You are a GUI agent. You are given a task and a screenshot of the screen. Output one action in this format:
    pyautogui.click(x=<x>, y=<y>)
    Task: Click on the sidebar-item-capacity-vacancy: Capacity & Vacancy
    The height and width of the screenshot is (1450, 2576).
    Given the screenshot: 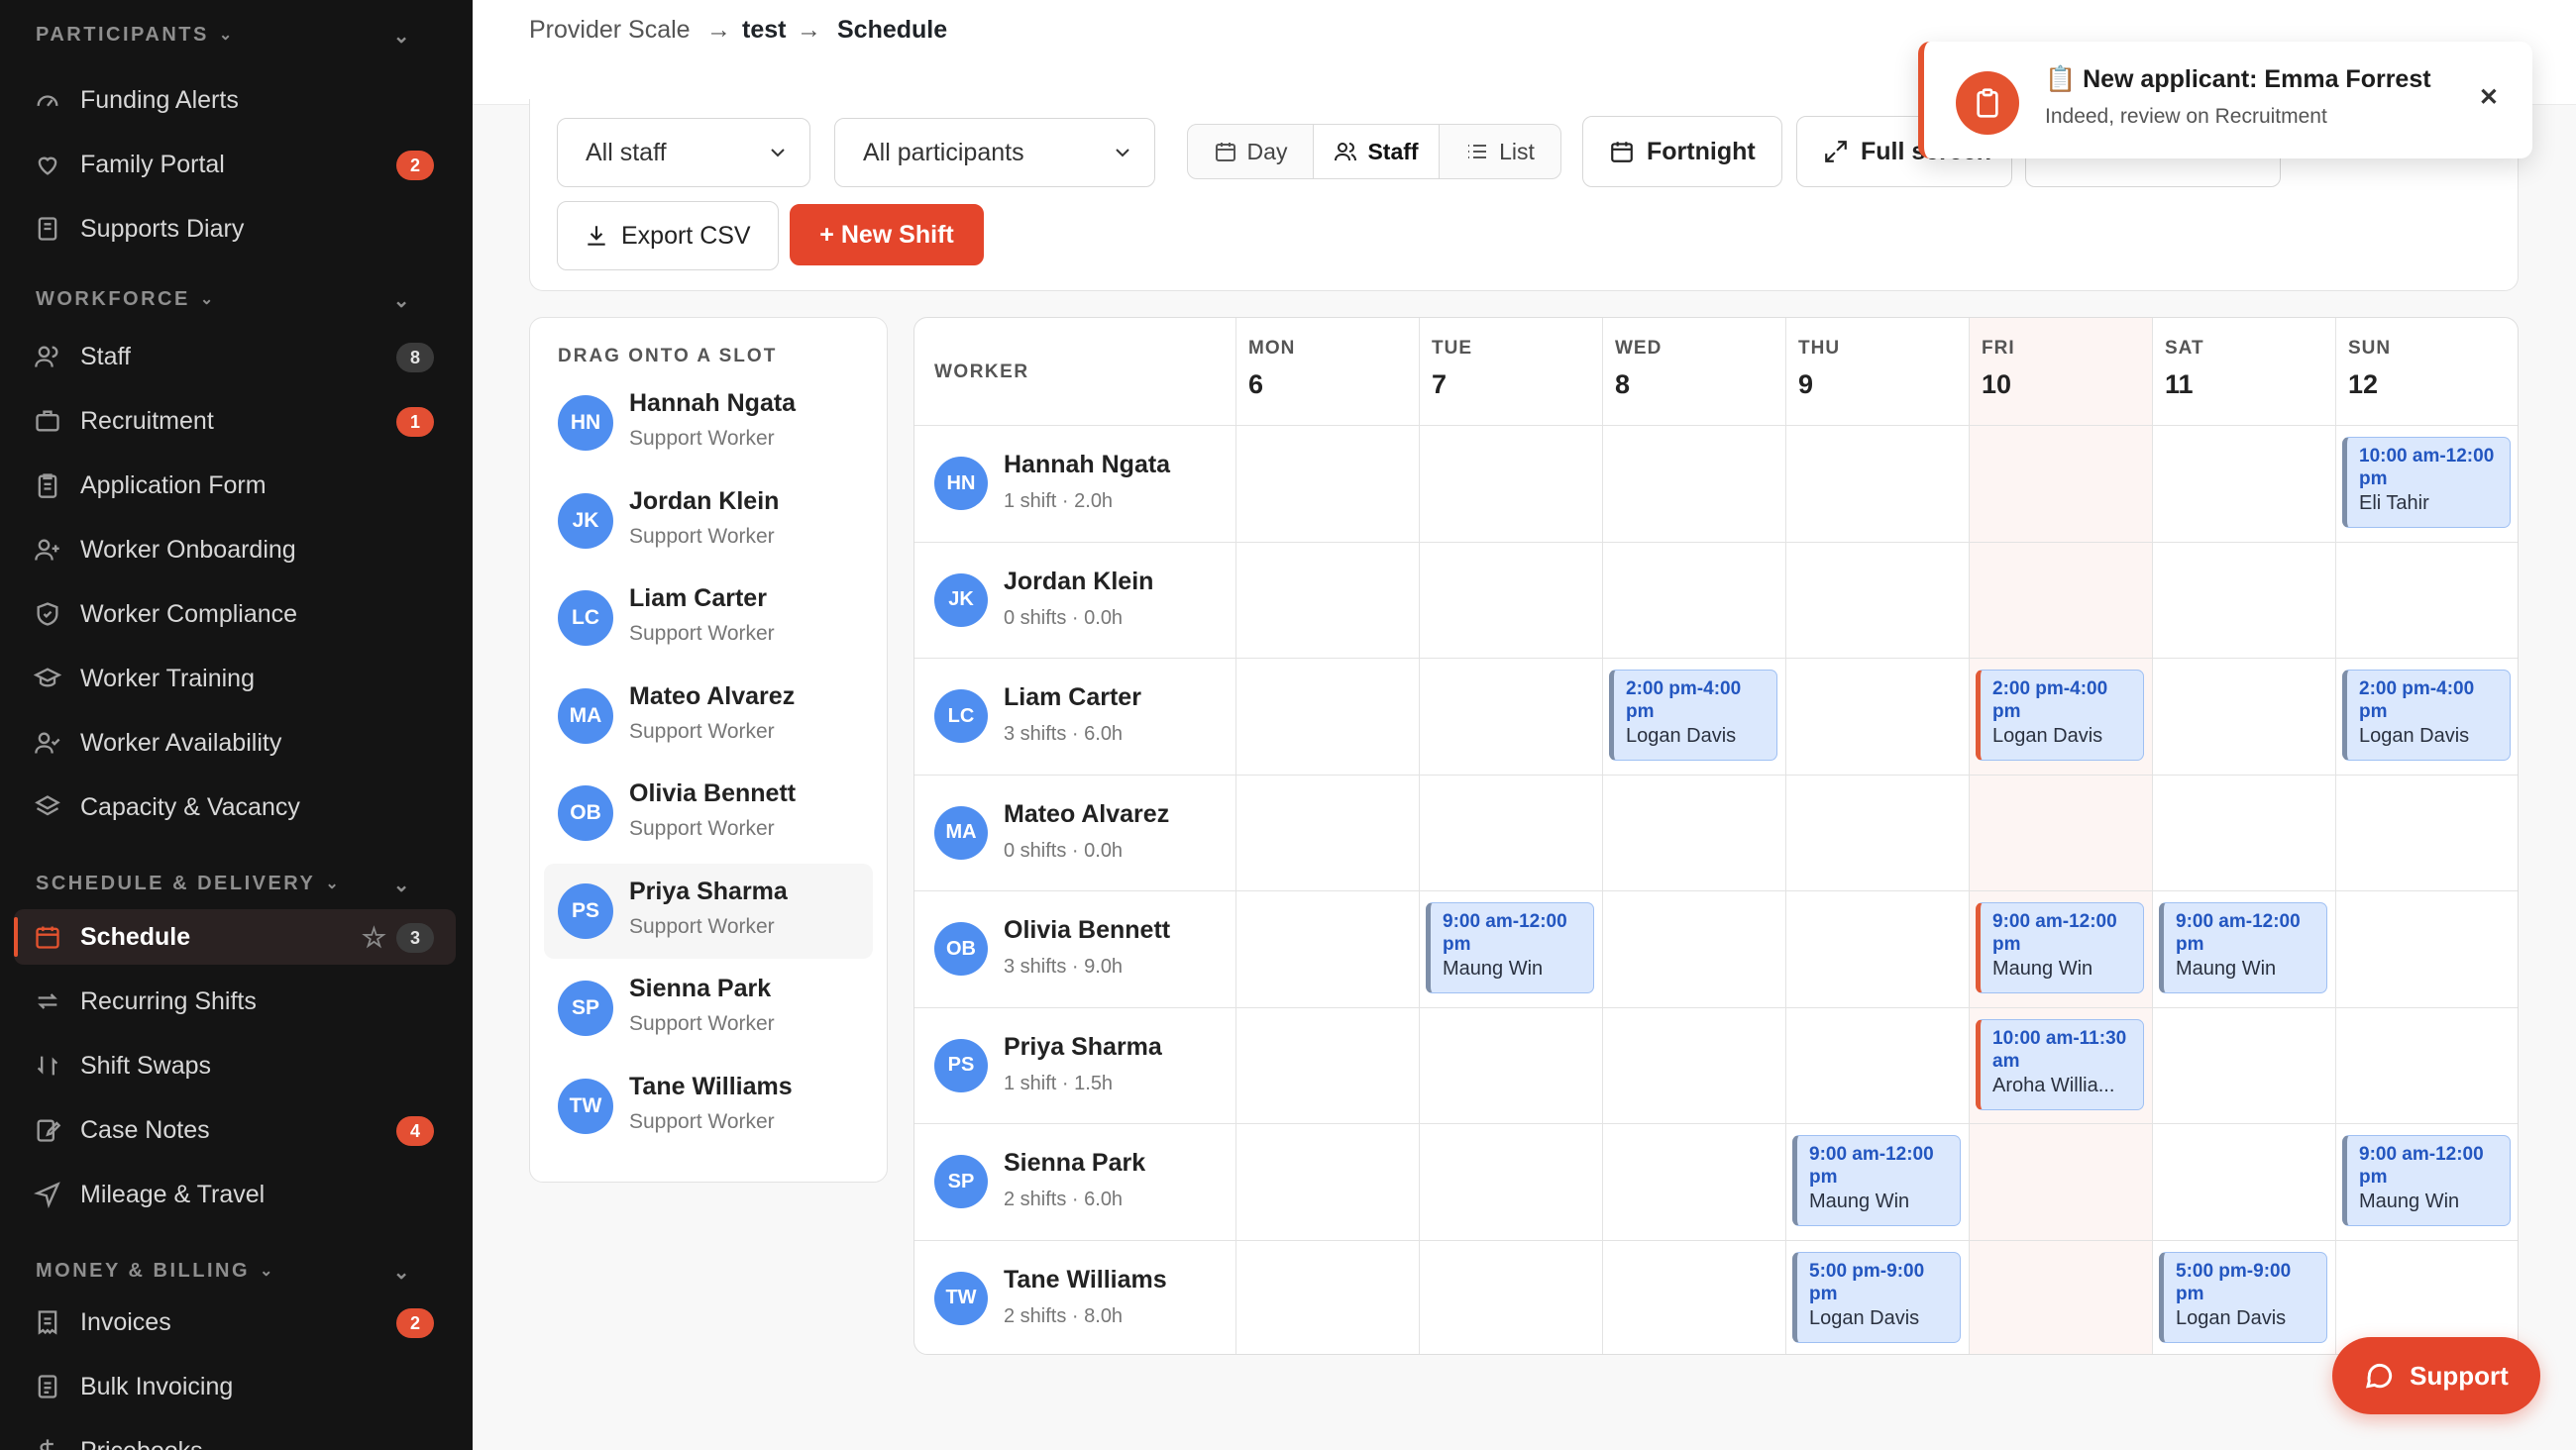 What is the action you would take?
    pyautogui.click(x=235, y=807)
    